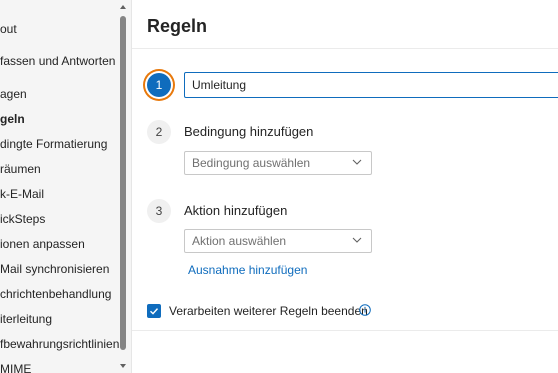  Describe the element at coordinates (61, 269) in the screenshot. I see `sidebar-item-sync-email: Mail synchronisieren` at that location.